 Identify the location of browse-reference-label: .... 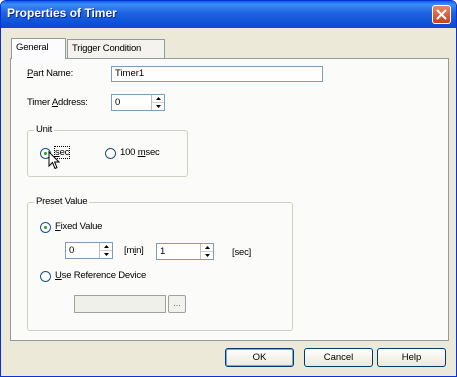
(177, 303).